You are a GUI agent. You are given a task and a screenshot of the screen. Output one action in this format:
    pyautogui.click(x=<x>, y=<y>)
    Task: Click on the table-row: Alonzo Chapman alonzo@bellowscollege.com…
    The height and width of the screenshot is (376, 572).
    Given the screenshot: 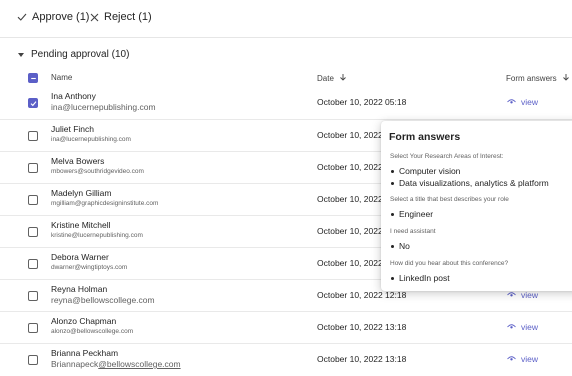 What is the action you would take?
    pyautogui.click(x=286, y=327)
    